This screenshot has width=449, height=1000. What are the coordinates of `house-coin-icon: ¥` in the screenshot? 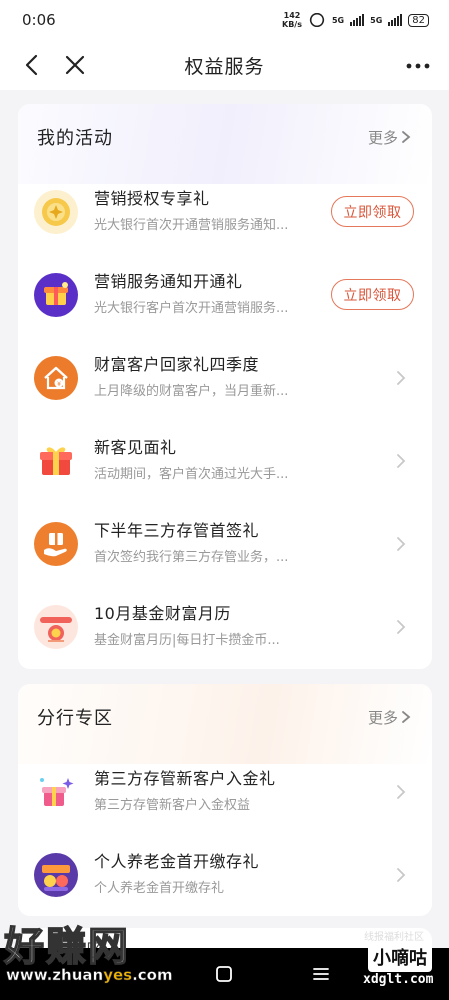 It's located at (56, 377).